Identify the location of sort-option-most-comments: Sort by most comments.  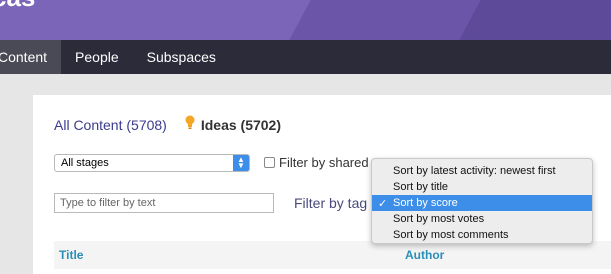
(482, 235).